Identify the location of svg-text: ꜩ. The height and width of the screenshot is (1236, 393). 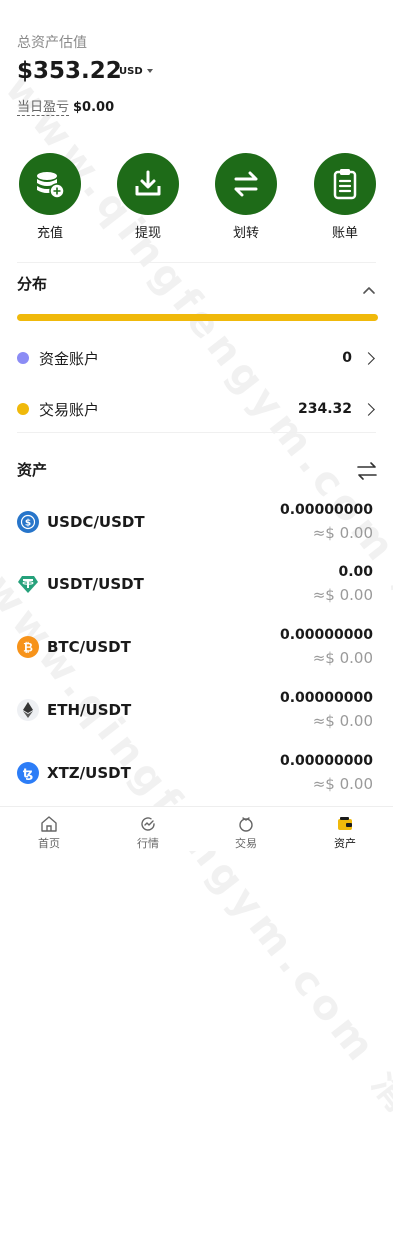
(28, 774).